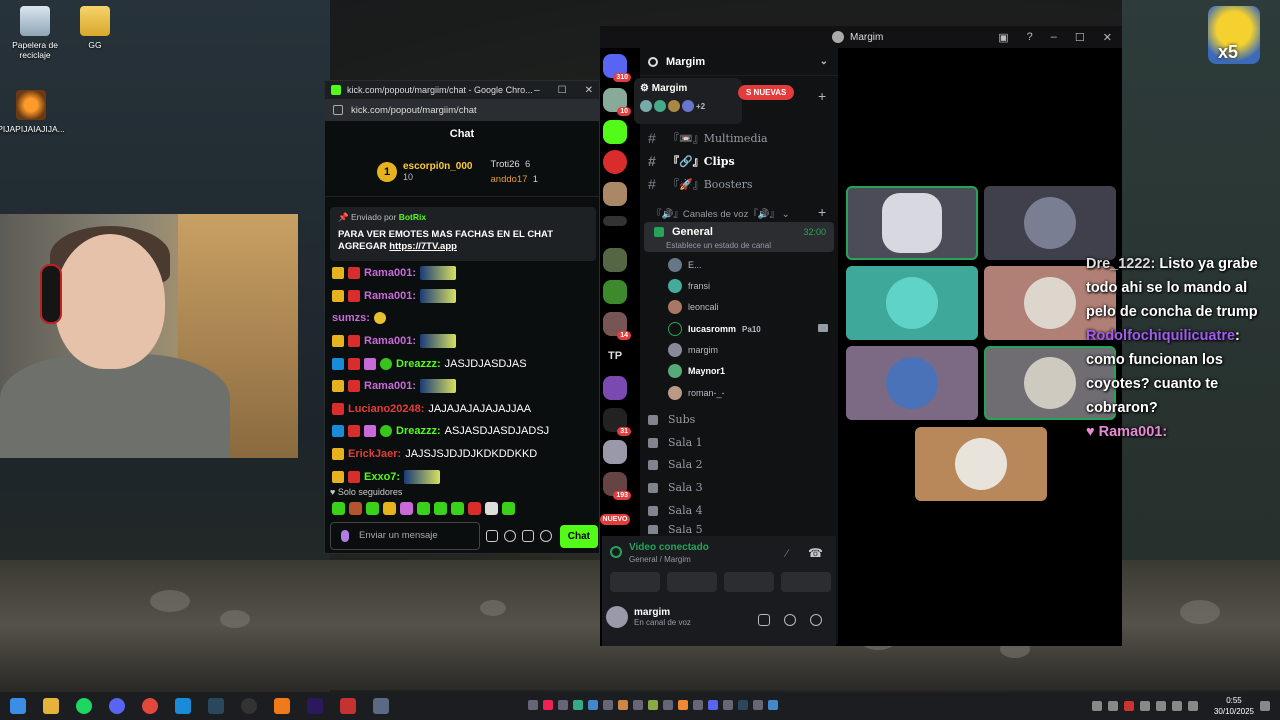  I want to click on voice-user: lucasromm Pa10, so click(714, 329).